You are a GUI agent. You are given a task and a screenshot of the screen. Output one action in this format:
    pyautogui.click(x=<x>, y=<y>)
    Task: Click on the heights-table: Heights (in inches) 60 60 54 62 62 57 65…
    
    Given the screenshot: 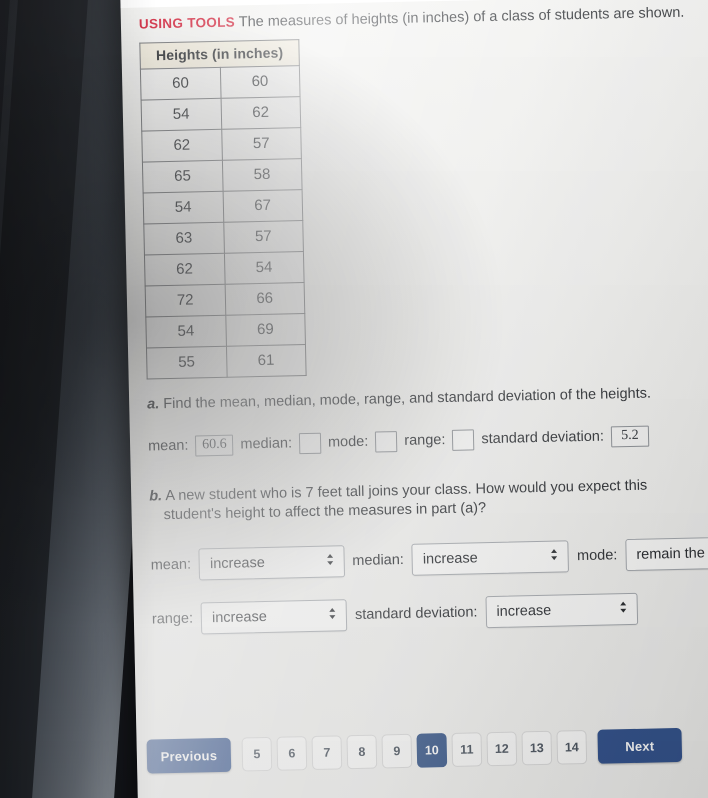 What is the action you would take?
    pyautogui.click(x=223, y=209)
    